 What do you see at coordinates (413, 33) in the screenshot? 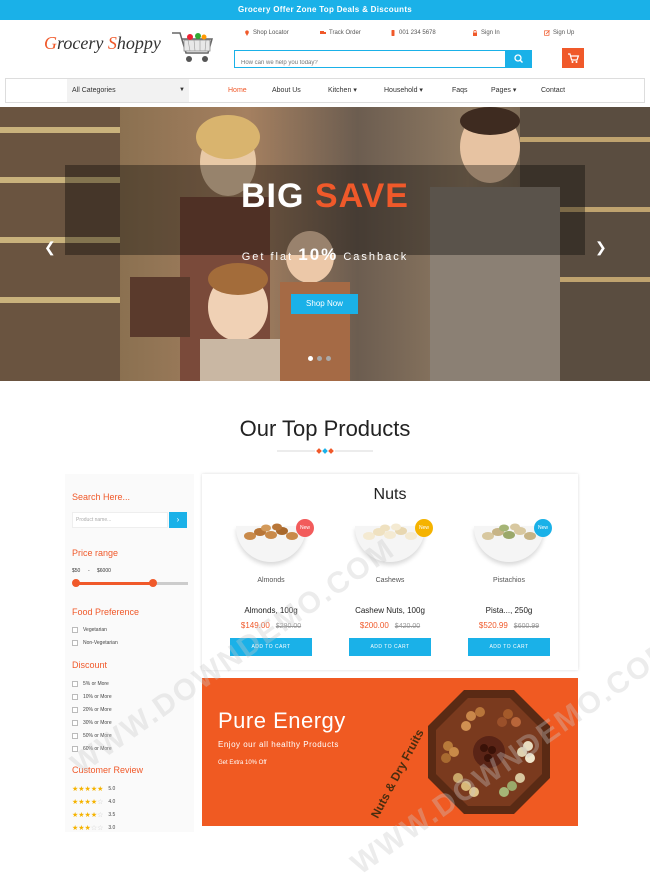
I see `phone-link: 001 234 5678` at bounding box center [413, 33].